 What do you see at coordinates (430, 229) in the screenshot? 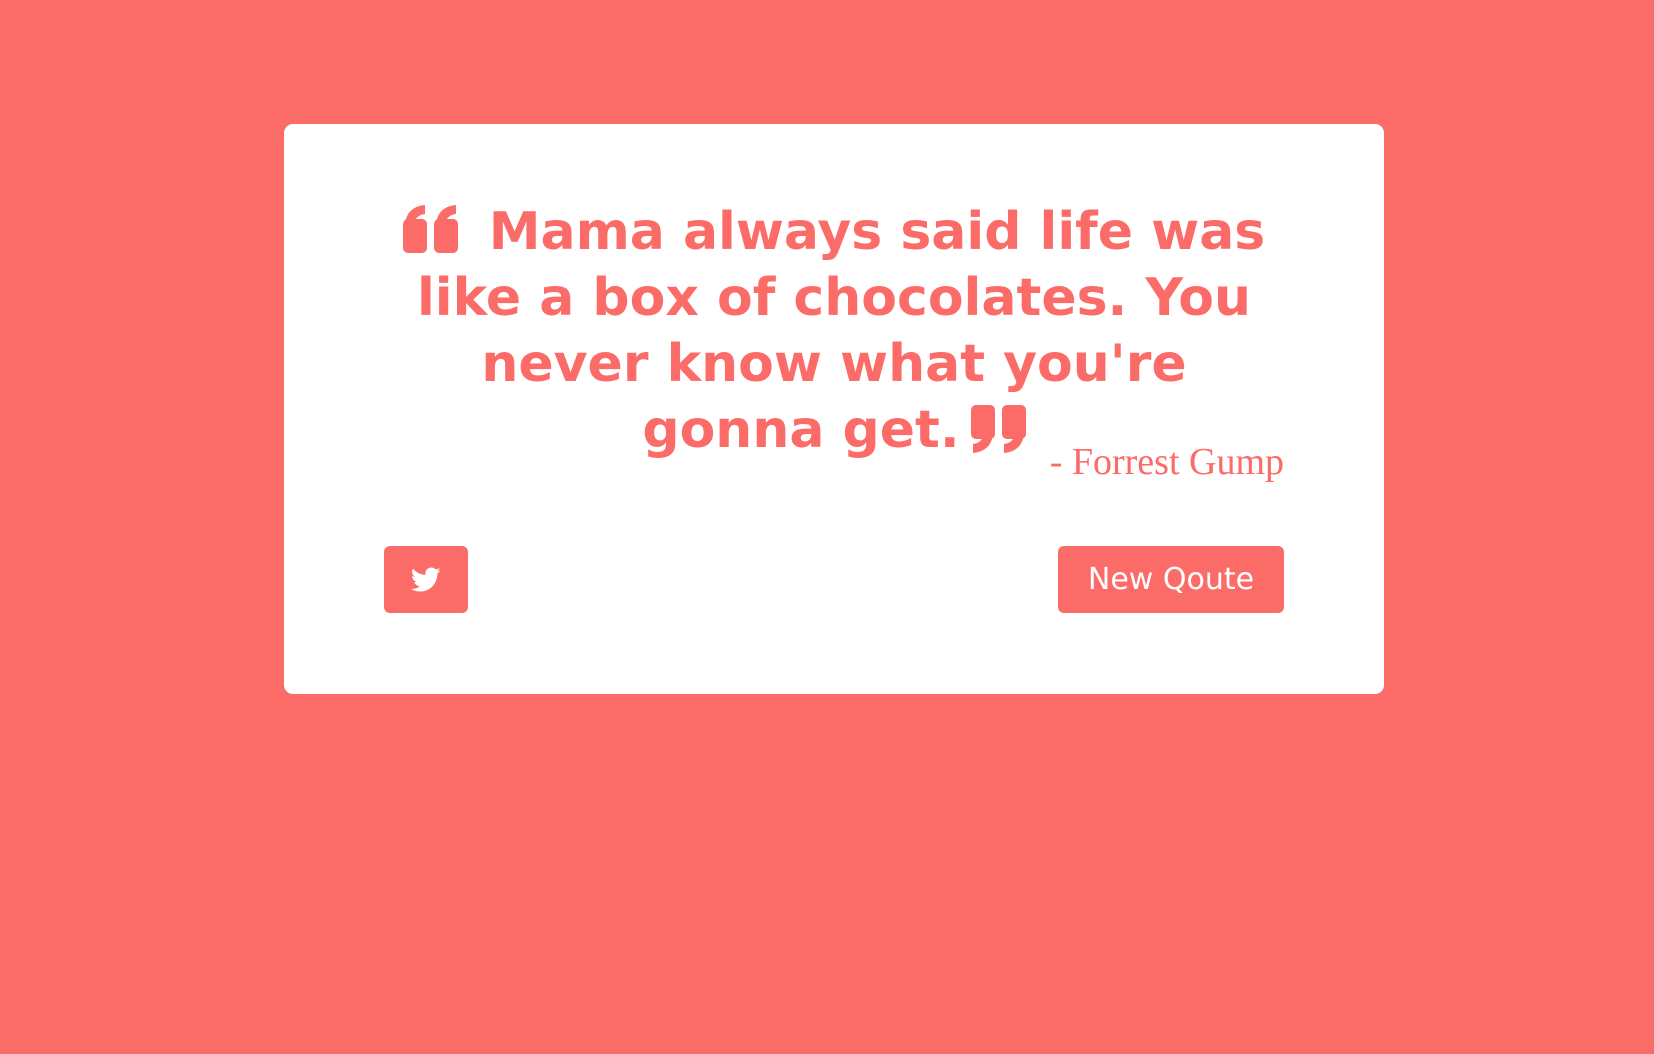
I see `open-quote-icon` at bounding box center [430, 229].